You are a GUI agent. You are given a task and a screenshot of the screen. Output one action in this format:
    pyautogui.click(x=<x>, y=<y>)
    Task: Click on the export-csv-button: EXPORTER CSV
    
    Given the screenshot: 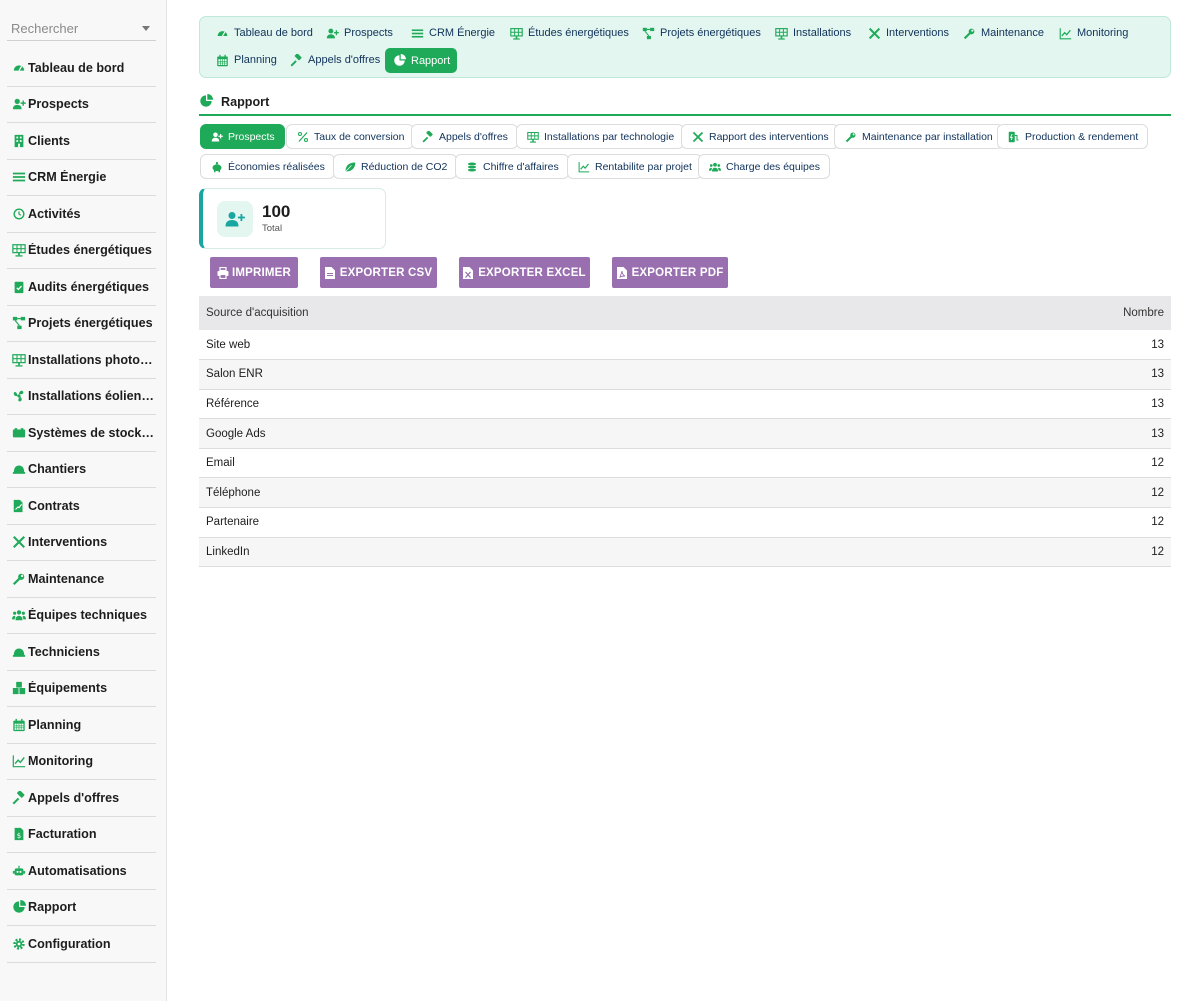 What is the action you would take?
    pyautogui.click(x=378, y=272)
    